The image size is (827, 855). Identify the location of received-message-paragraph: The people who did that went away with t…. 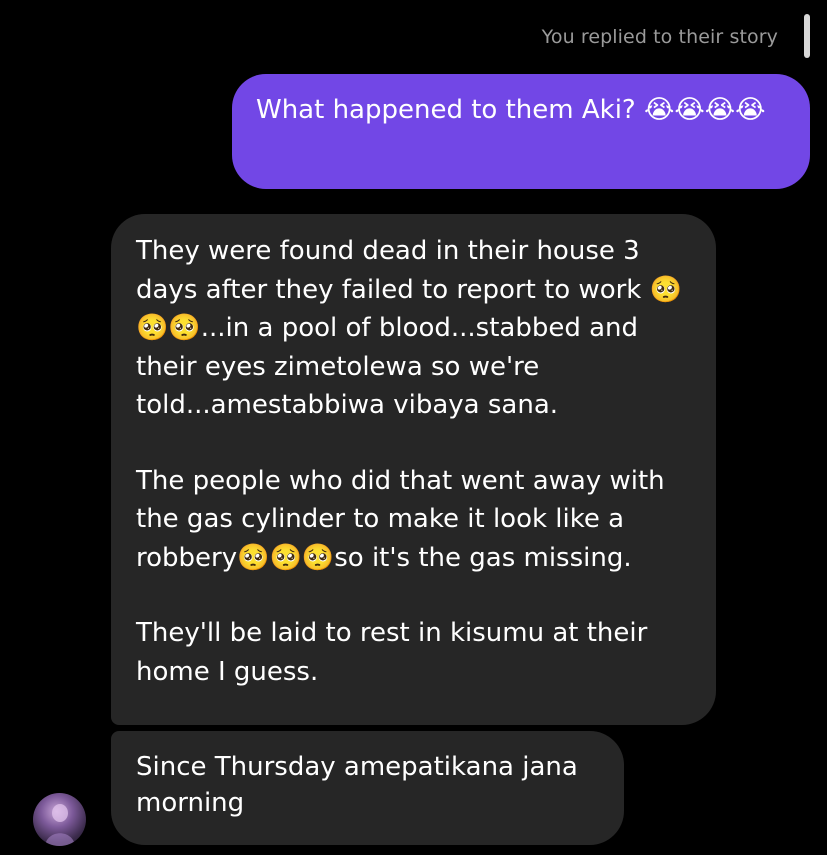
(400, 519).